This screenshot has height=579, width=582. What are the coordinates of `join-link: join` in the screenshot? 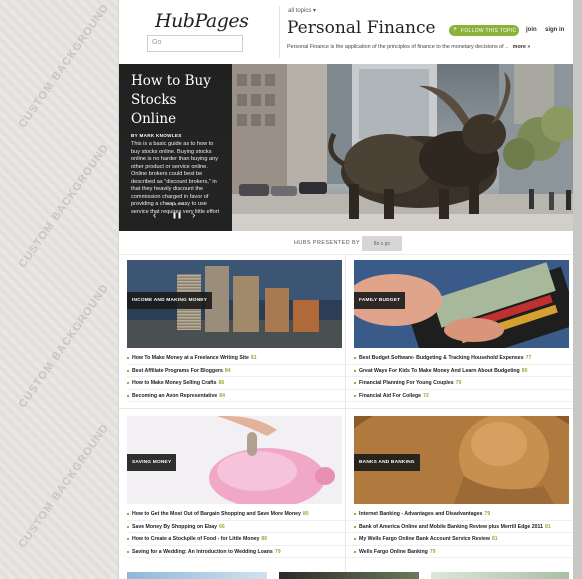 It's located at (531, 30).